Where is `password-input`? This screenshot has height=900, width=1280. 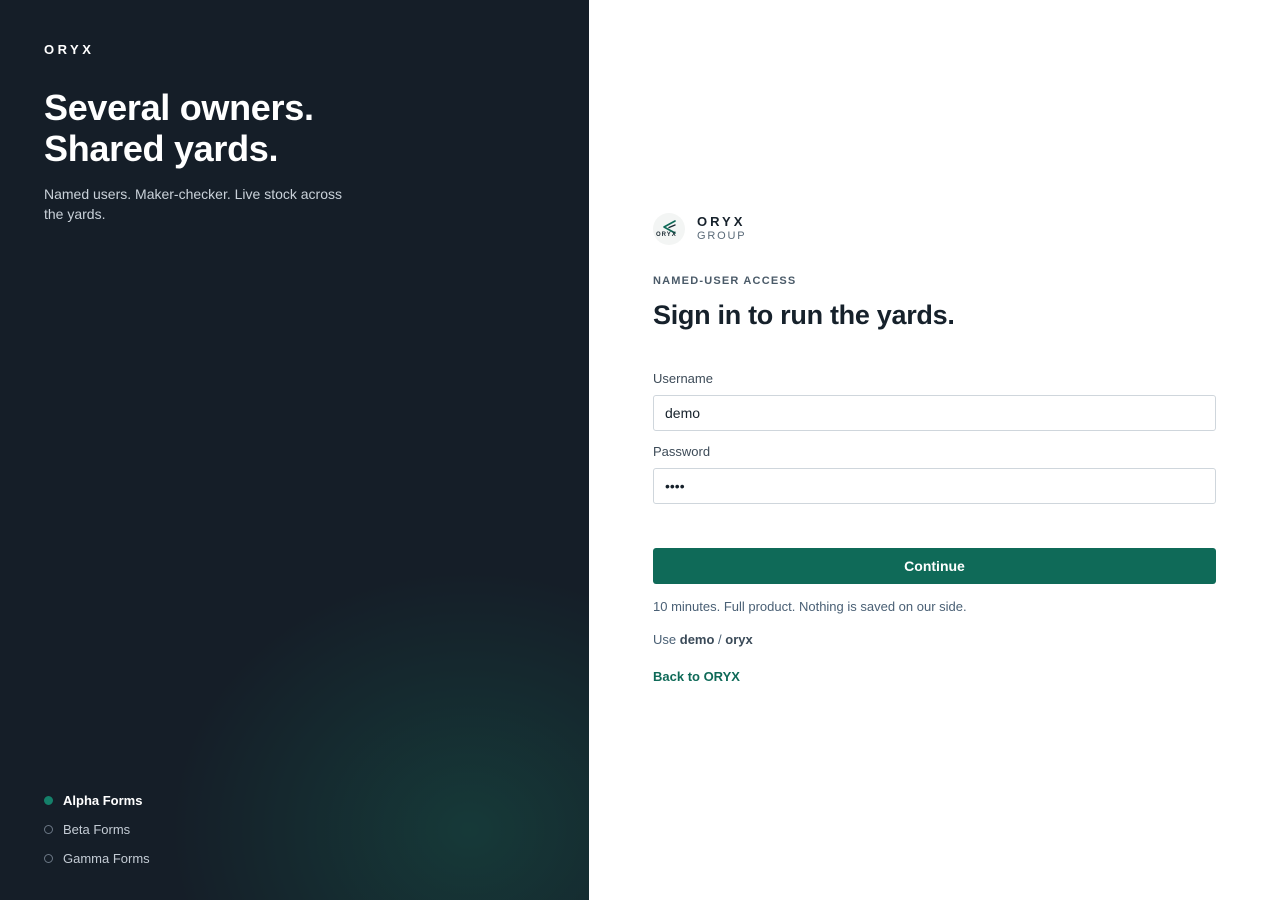
password-input is located at coordinates (934, 486).